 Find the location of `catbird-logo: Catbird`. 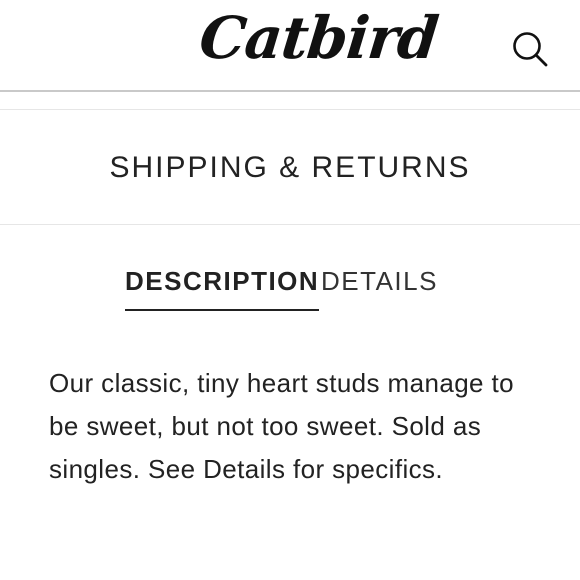

catbird-logo: Catbird is located at coordinates (318, 38).